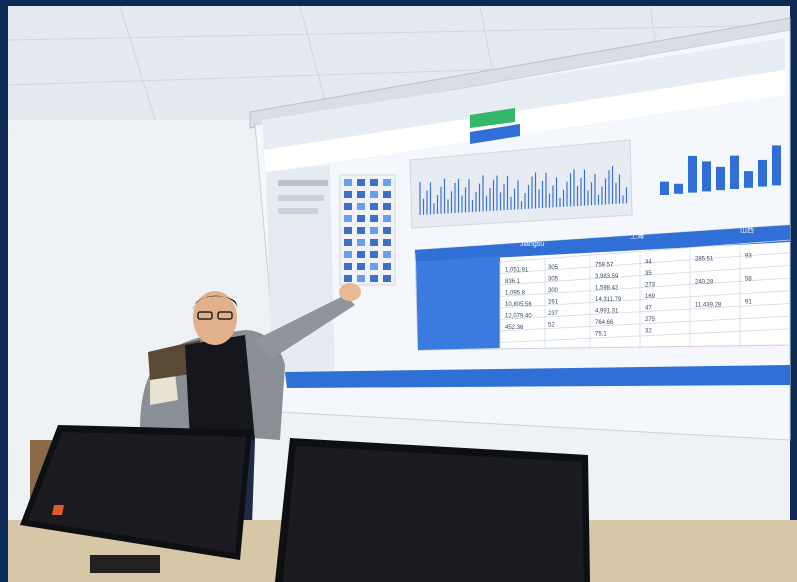 This screenshot has width=797, height=582. Describe the element at coordinates (551, 326) in the screenshot. I see `table-cell: 52` at that location.